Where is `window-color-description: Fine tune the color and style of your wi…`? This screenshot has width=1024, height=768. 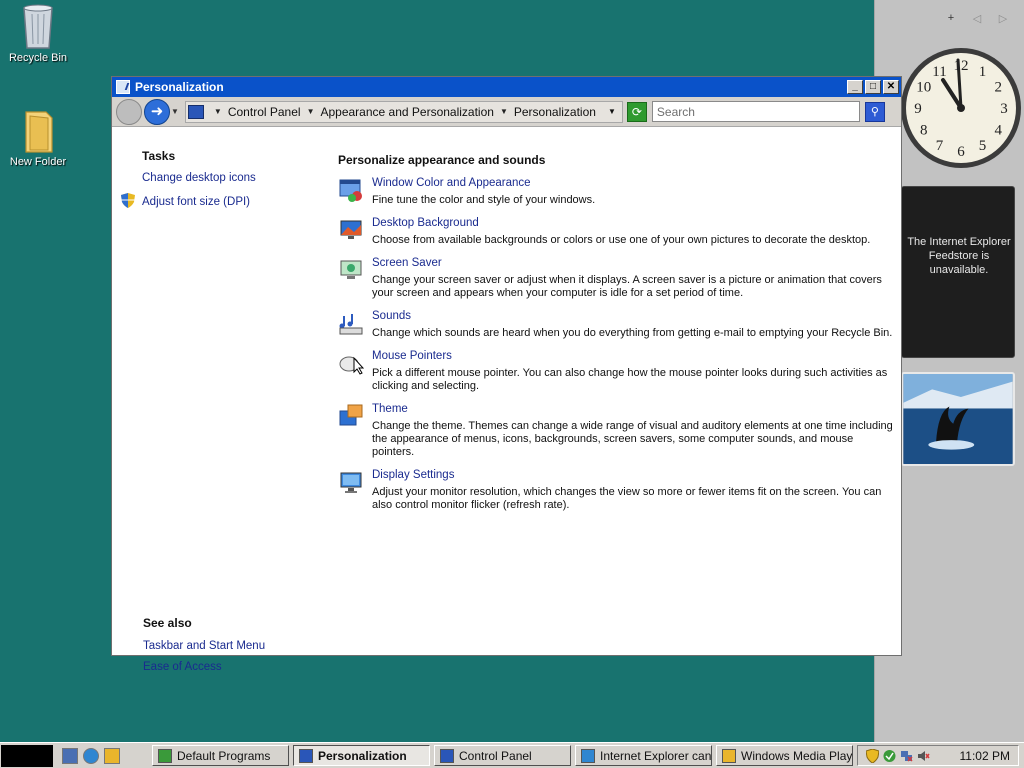
window-color-description: Fine tune the color and style of your wi… is located at coordinates (484, 200).